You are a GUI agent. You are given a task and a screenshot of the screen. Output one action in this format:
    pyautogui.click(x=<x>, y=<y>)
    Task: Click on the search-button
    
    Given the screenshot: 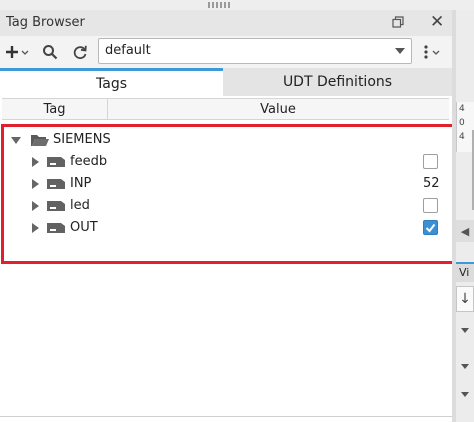 What is the action you would take?
    pyautogui.click(x=50, y=52)
    